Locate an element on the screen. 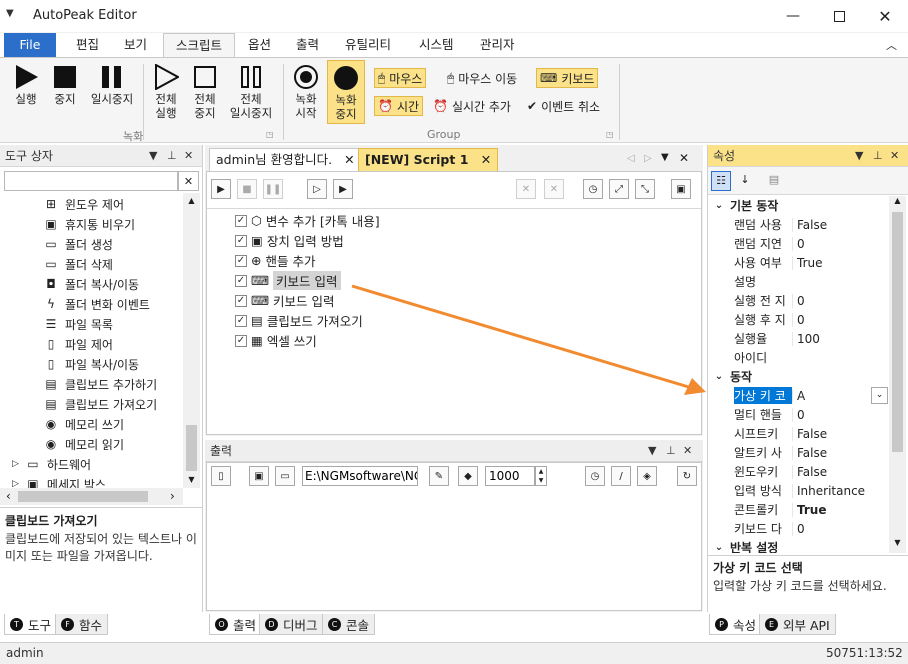 The height and width of the screenshot is (664, 908). status-user: admin is located at coordinates (25, 653).